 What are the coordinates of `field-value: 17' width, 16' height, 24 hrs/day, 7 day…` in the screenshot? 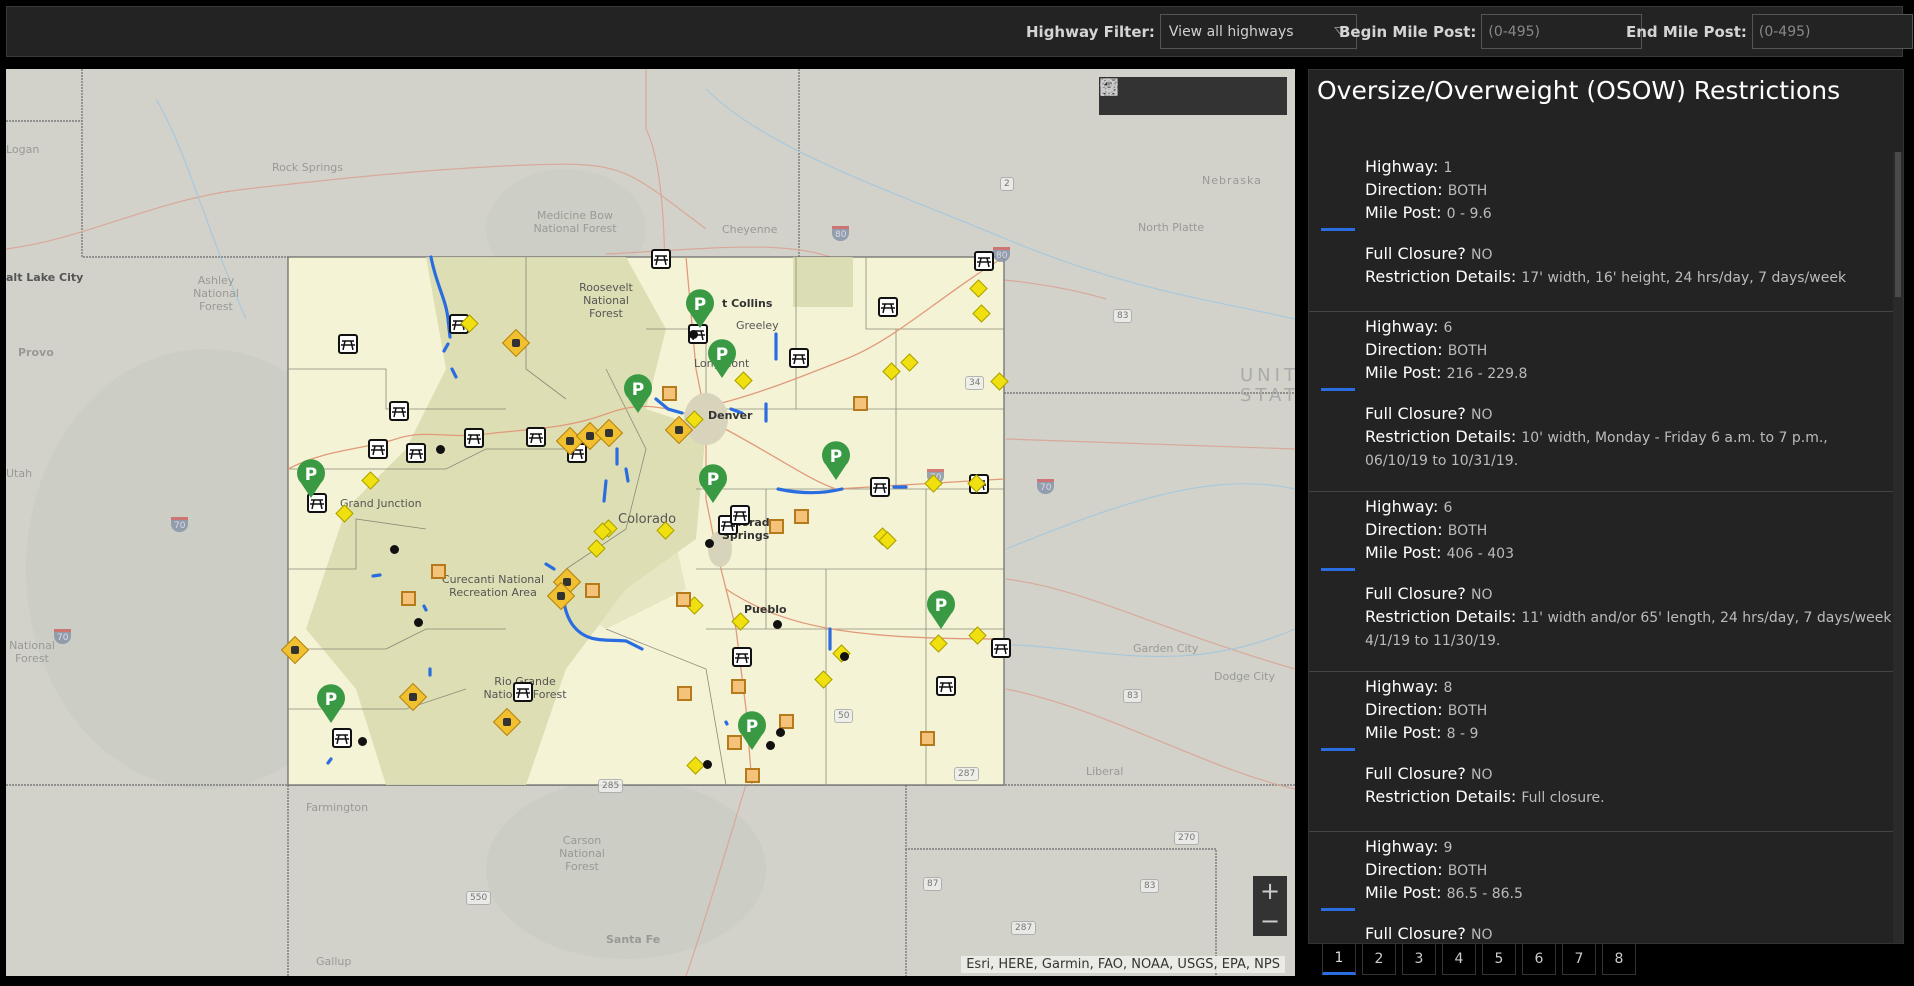 It's located at (1684, 278).